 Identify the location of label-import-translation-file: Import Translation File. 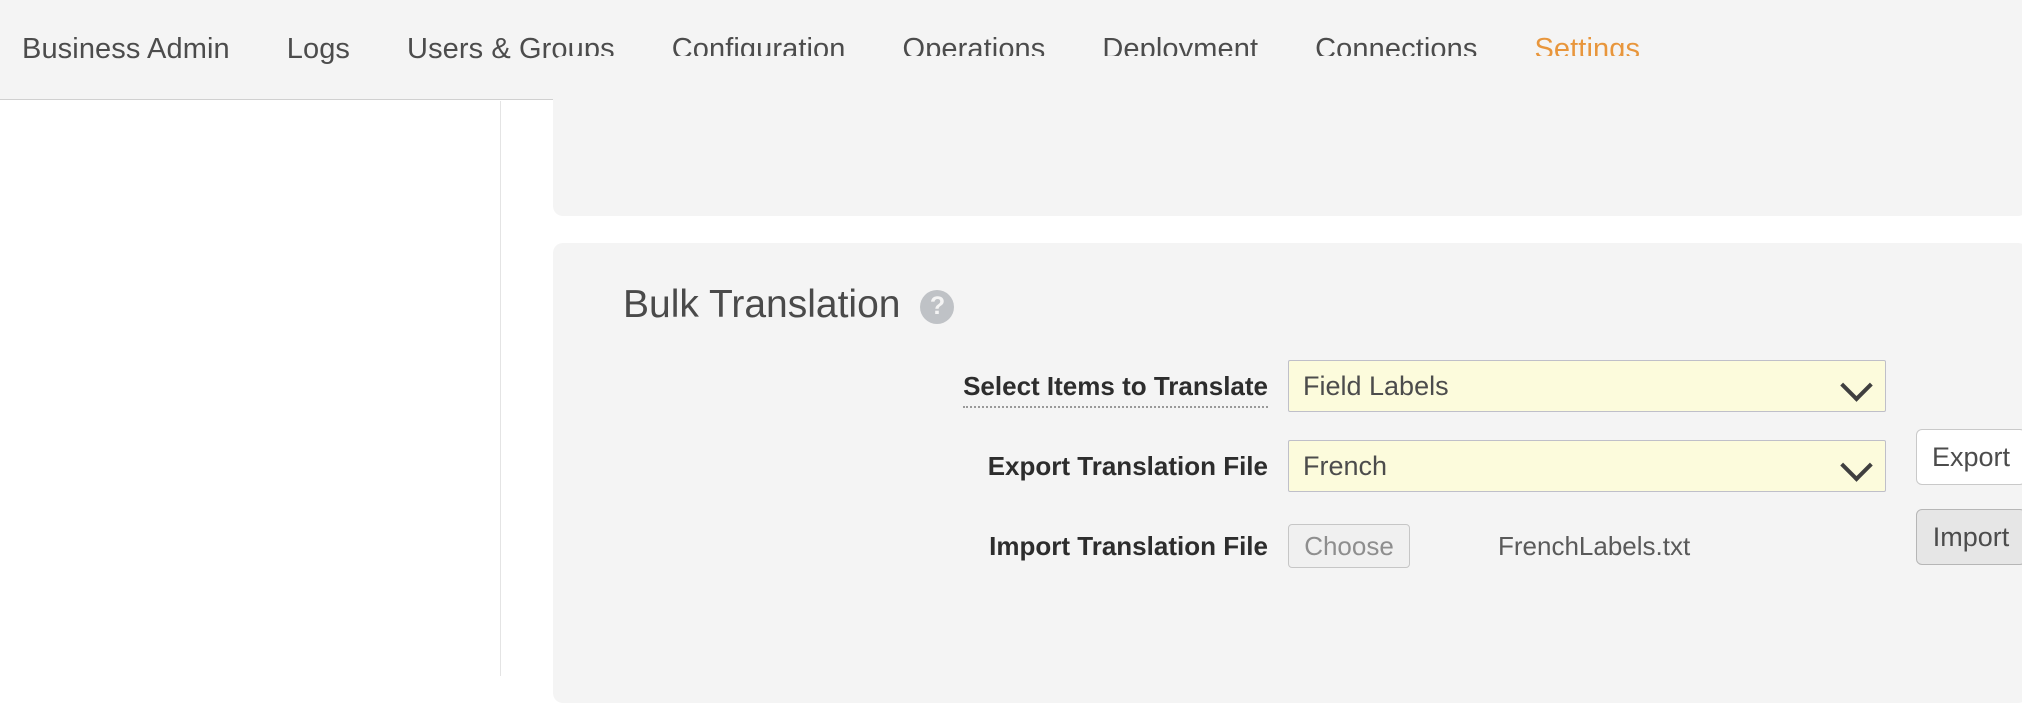
(1128, 545).